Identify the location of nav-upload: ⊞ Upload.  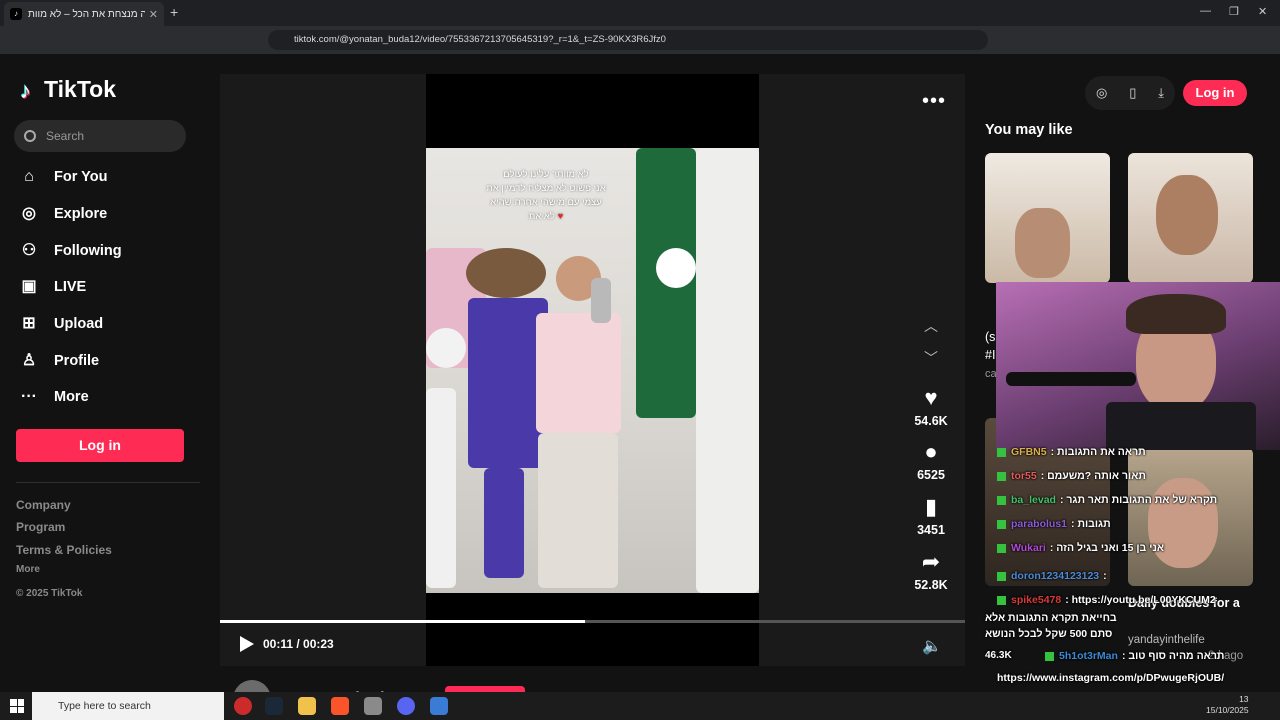
(61, 324).